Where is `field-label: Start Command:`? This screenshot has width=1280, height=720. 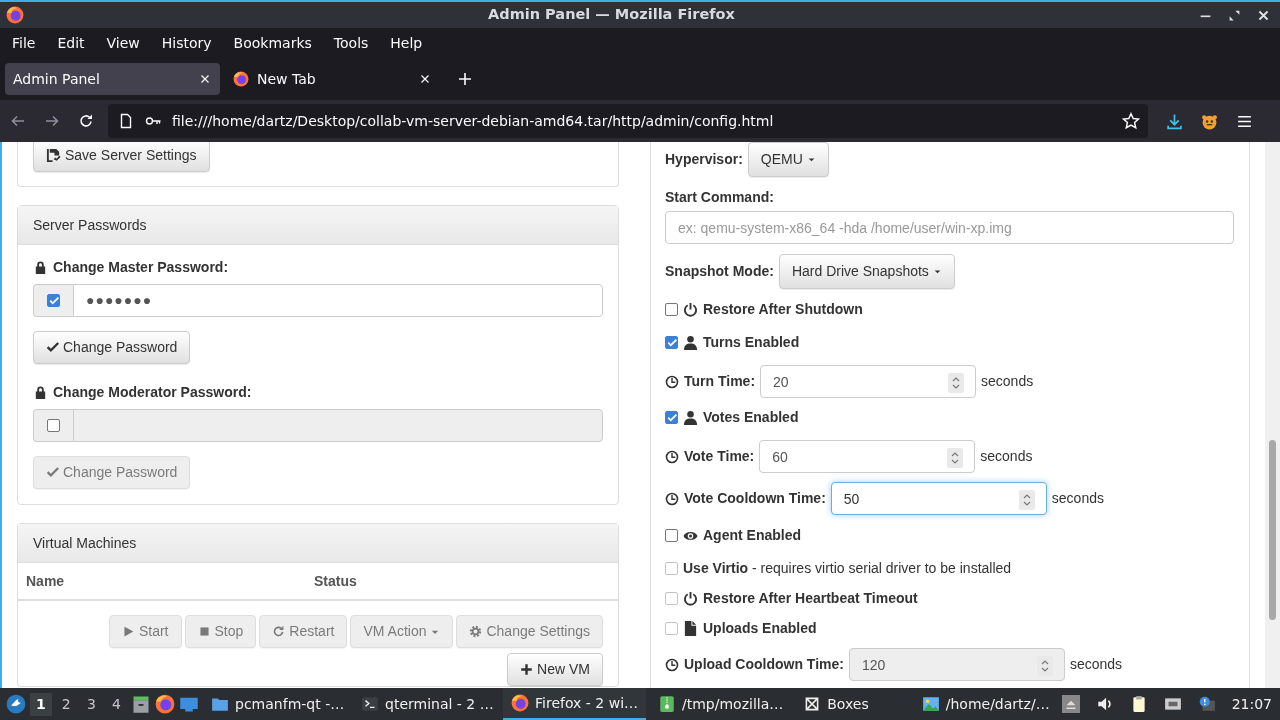 field-label: Start Command: is located at coordinates (720, 197).